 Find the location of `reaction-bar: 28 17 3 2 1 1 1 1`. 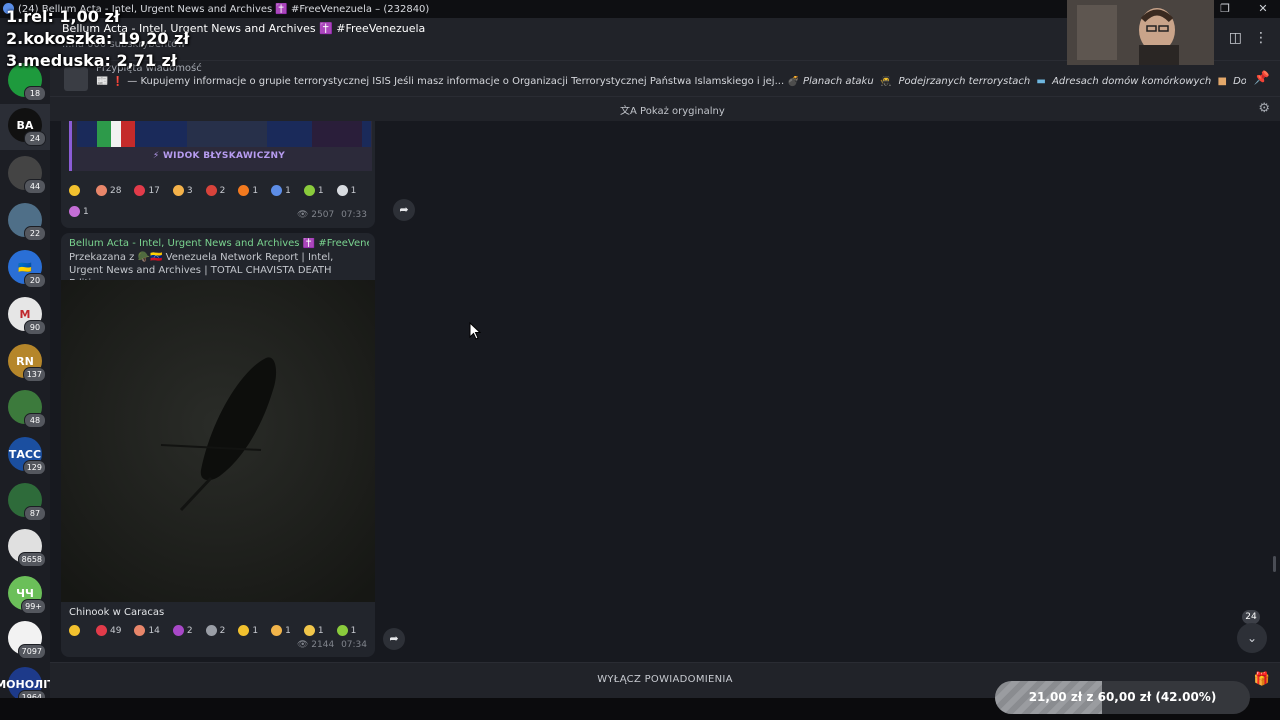

reaction-bar: 28 17 3 2 1 1 1 1 is located at coordinates (219, 191).